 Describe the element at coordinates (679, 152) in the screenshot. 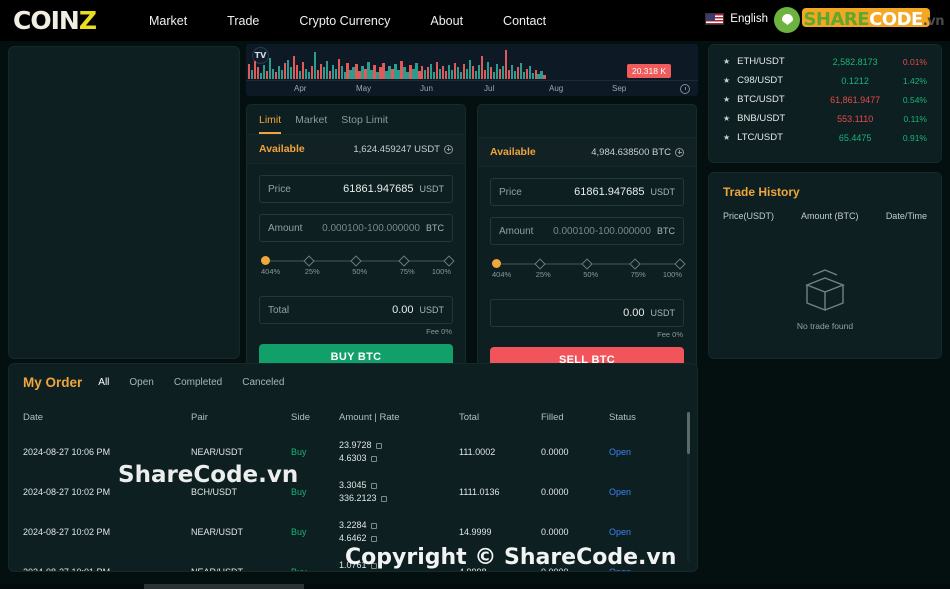

I see `add-funds-icon-sell` at that location.